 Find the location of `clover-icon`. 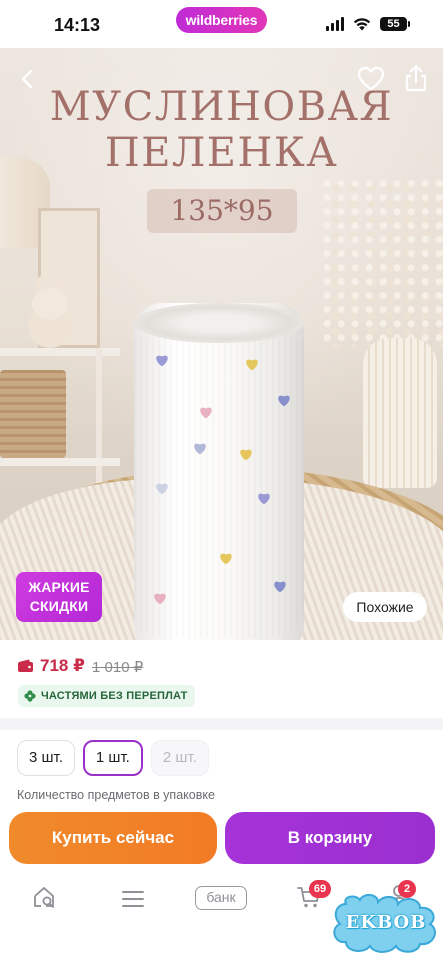

clover-icon is located at coordinates (30, 696).